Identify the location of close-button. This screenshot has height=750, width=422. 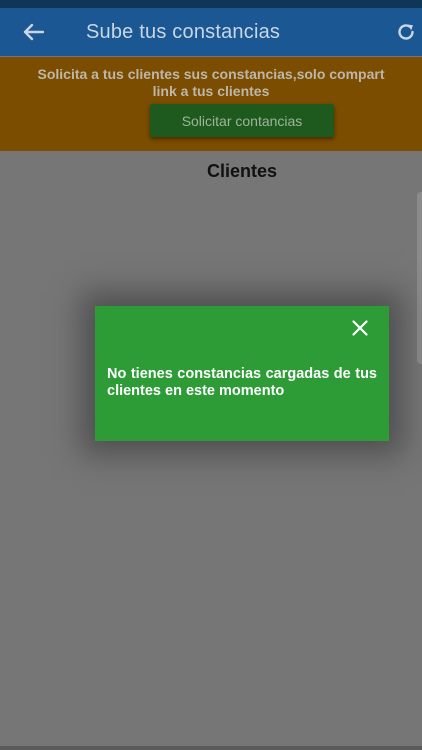
(360, 328).